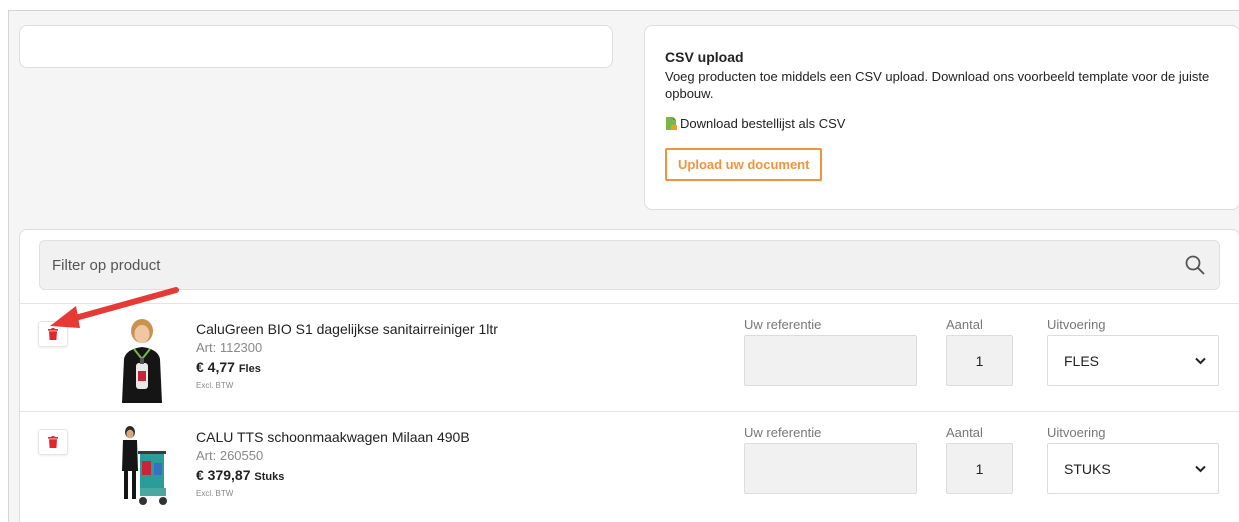 The width and height of the screenshot is (1239, 522). What do you see at coordinates (249, 369) in the screenshot?
I see `price-unit: Fles` at bounding box center [249, 369].